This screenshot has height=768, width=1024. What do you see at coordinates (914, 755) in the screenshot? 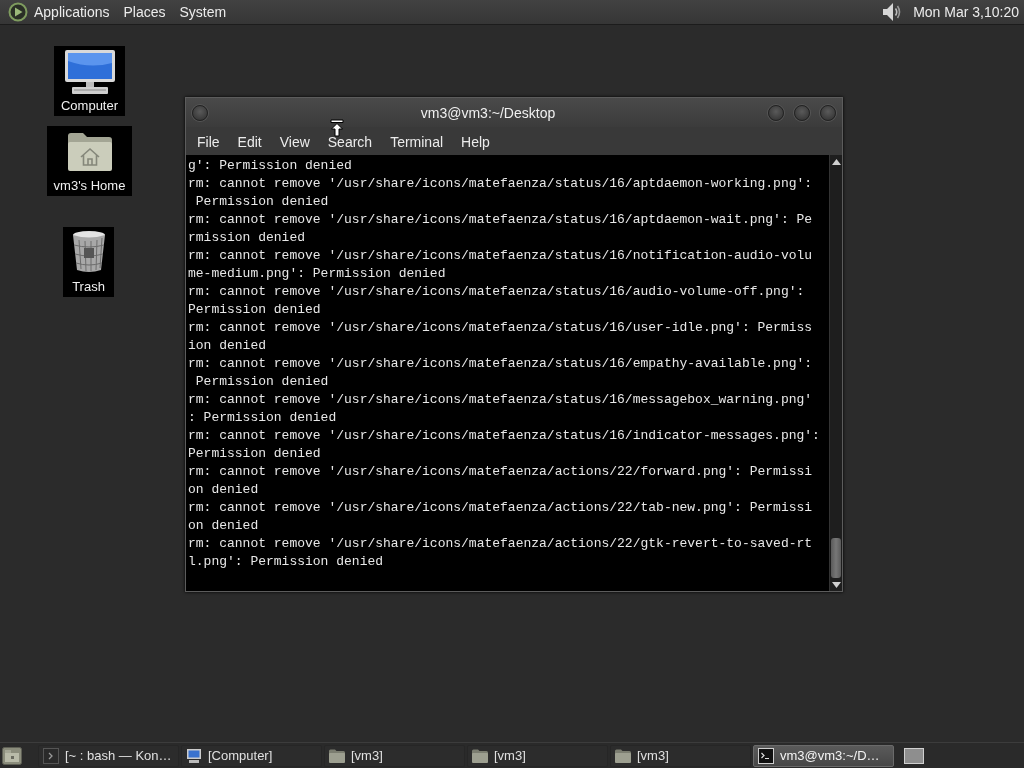
I see `workspace-switcher` at bounding box center [914, 755].